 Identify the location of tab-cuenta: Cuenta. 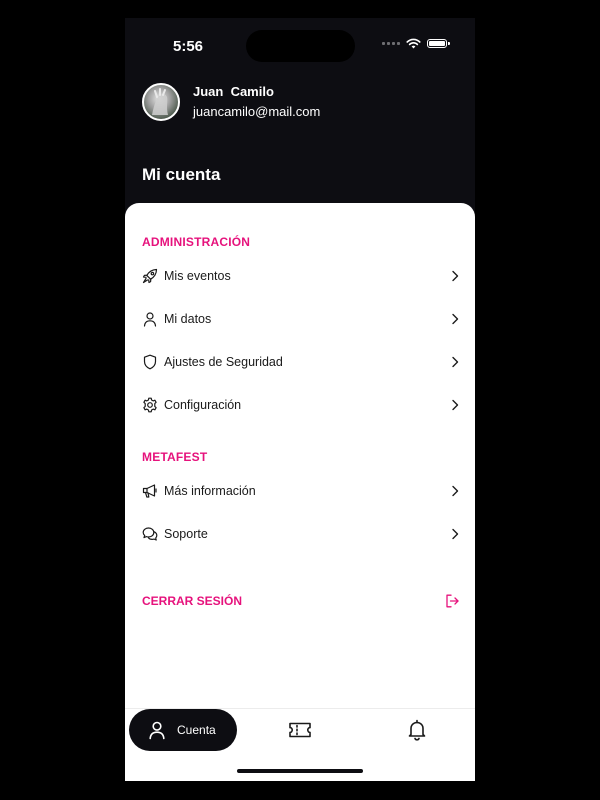
(183, 730).